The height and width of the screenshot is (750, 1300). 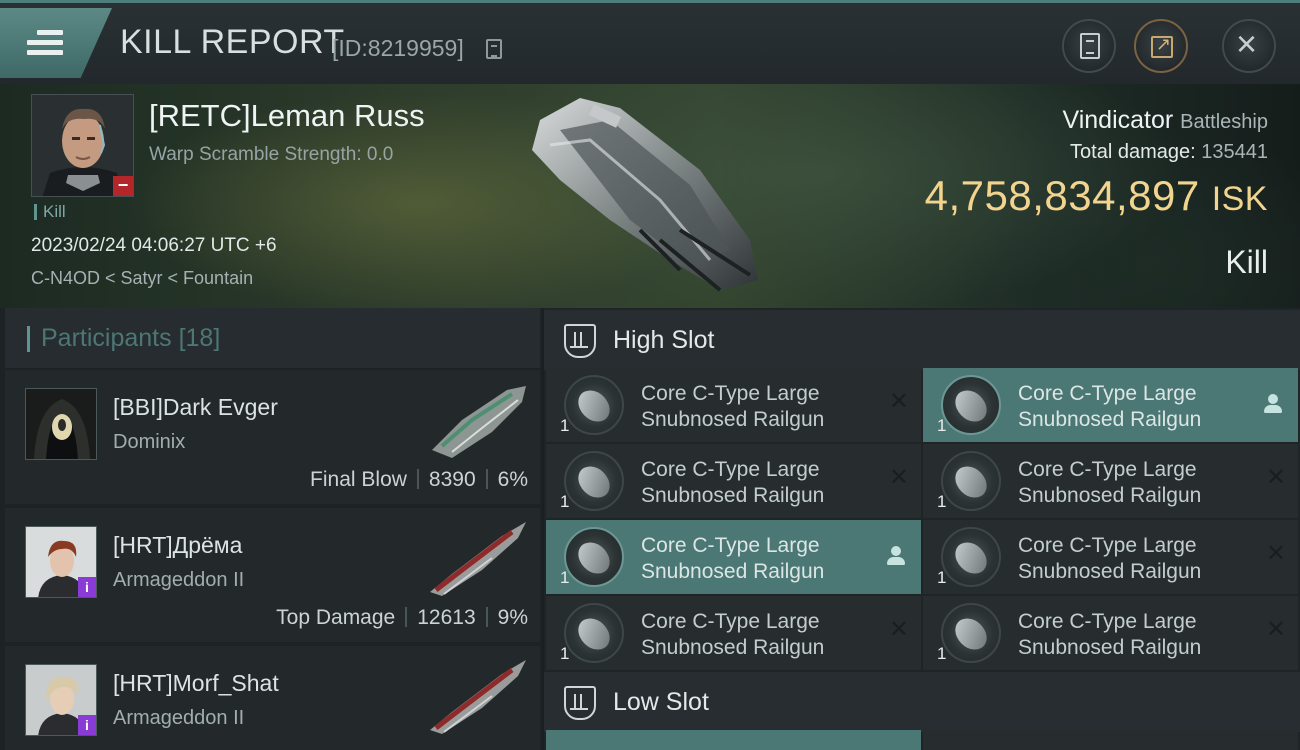 What do you see at coordinates (199, 338) in the screenshot?
I see `participants-count: [18]` at bounding box center [199, 338].